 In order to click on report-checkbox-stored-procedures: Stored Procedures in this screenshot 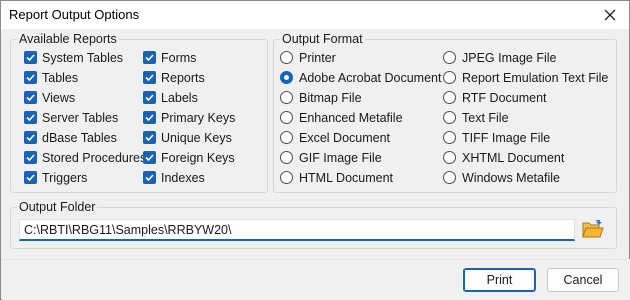, I will do `click(85, 157)`.